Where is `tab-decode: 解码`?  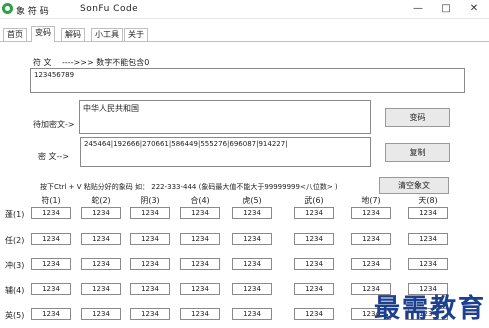 tab-decode: 解码 is located at coordinates (73, 34).